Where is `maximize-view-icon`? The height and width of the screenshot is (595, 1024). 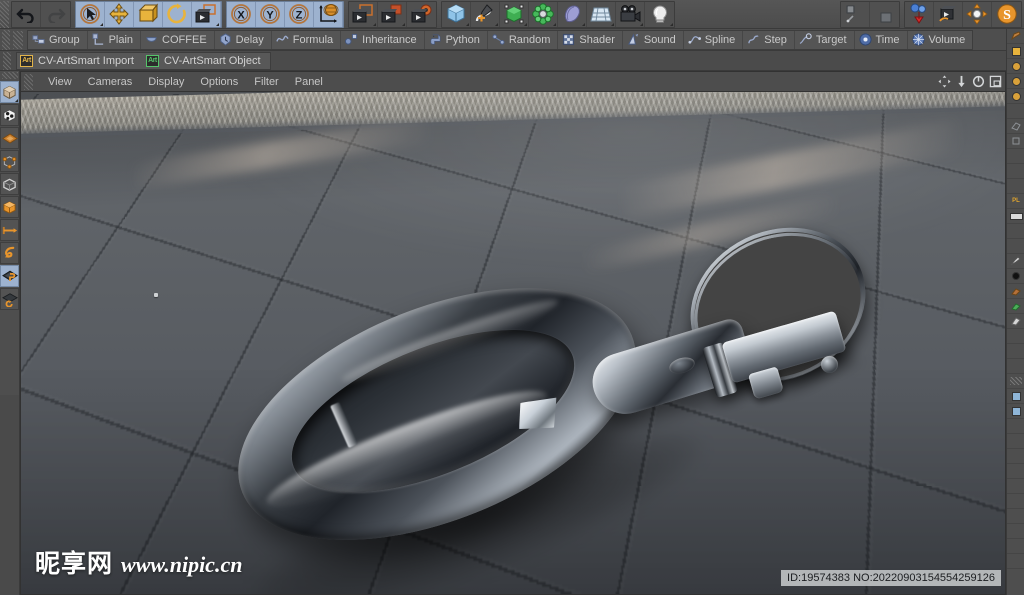
maximize-view-icon is located at coordinates (995, 81).